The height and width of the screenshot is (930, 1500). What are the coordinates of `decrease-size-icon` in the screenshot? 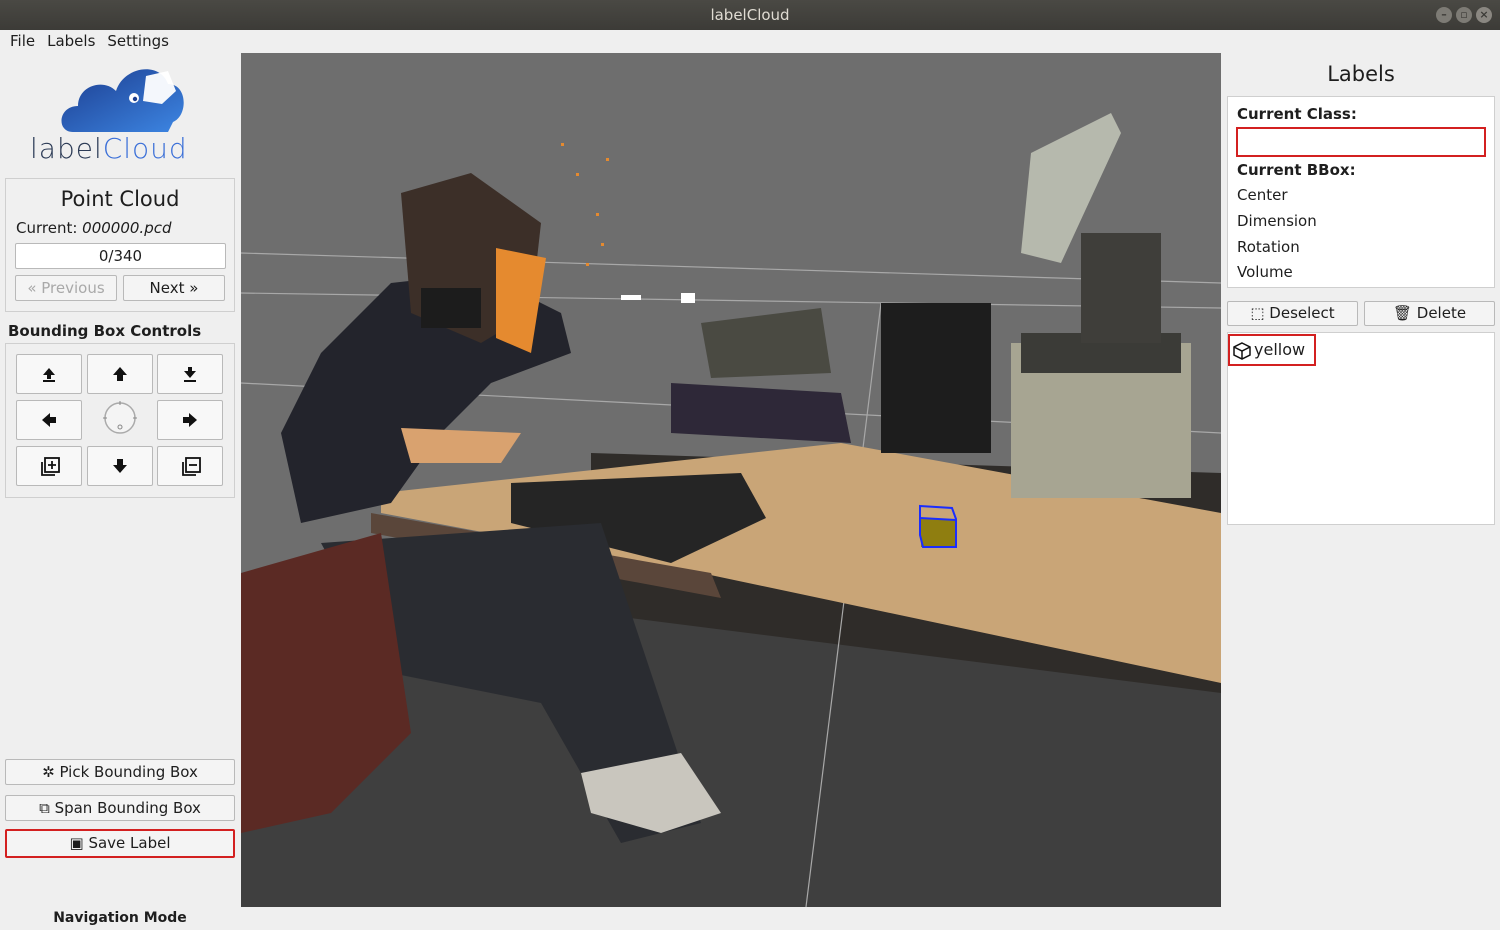 It's located at (191, 466).